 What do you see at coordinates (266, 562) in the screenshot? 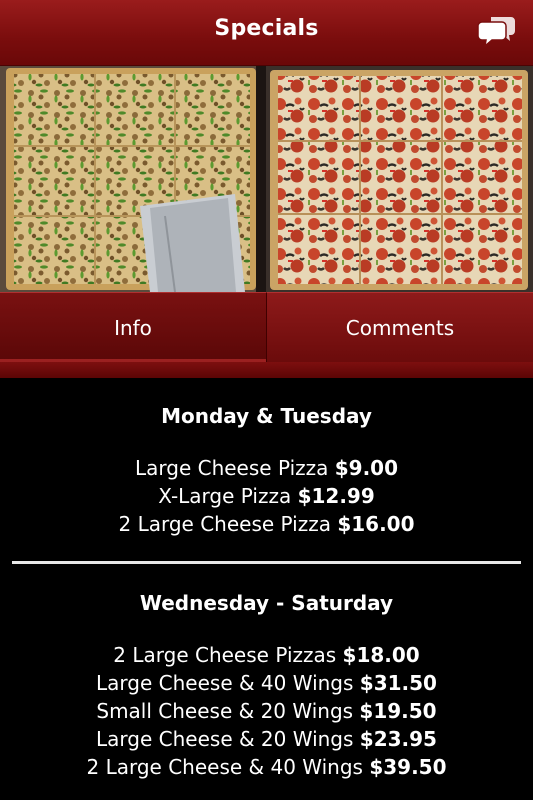
I see `section-divider` at bounding box center [266, 562].